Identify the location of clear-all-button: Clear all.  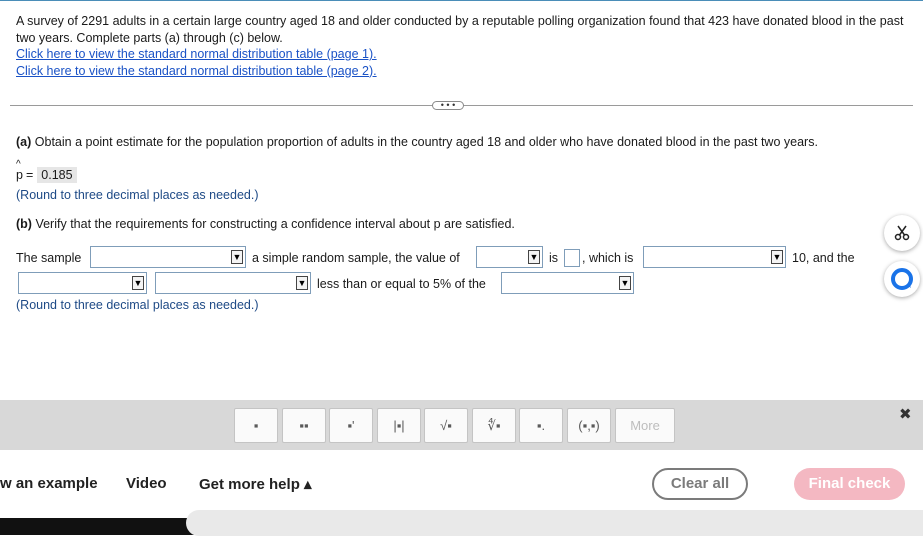
(700, 484).